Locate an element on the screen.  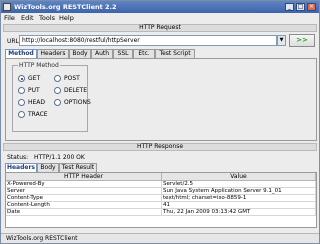
minimize-icon: _ is located at coordinates (289, 7).